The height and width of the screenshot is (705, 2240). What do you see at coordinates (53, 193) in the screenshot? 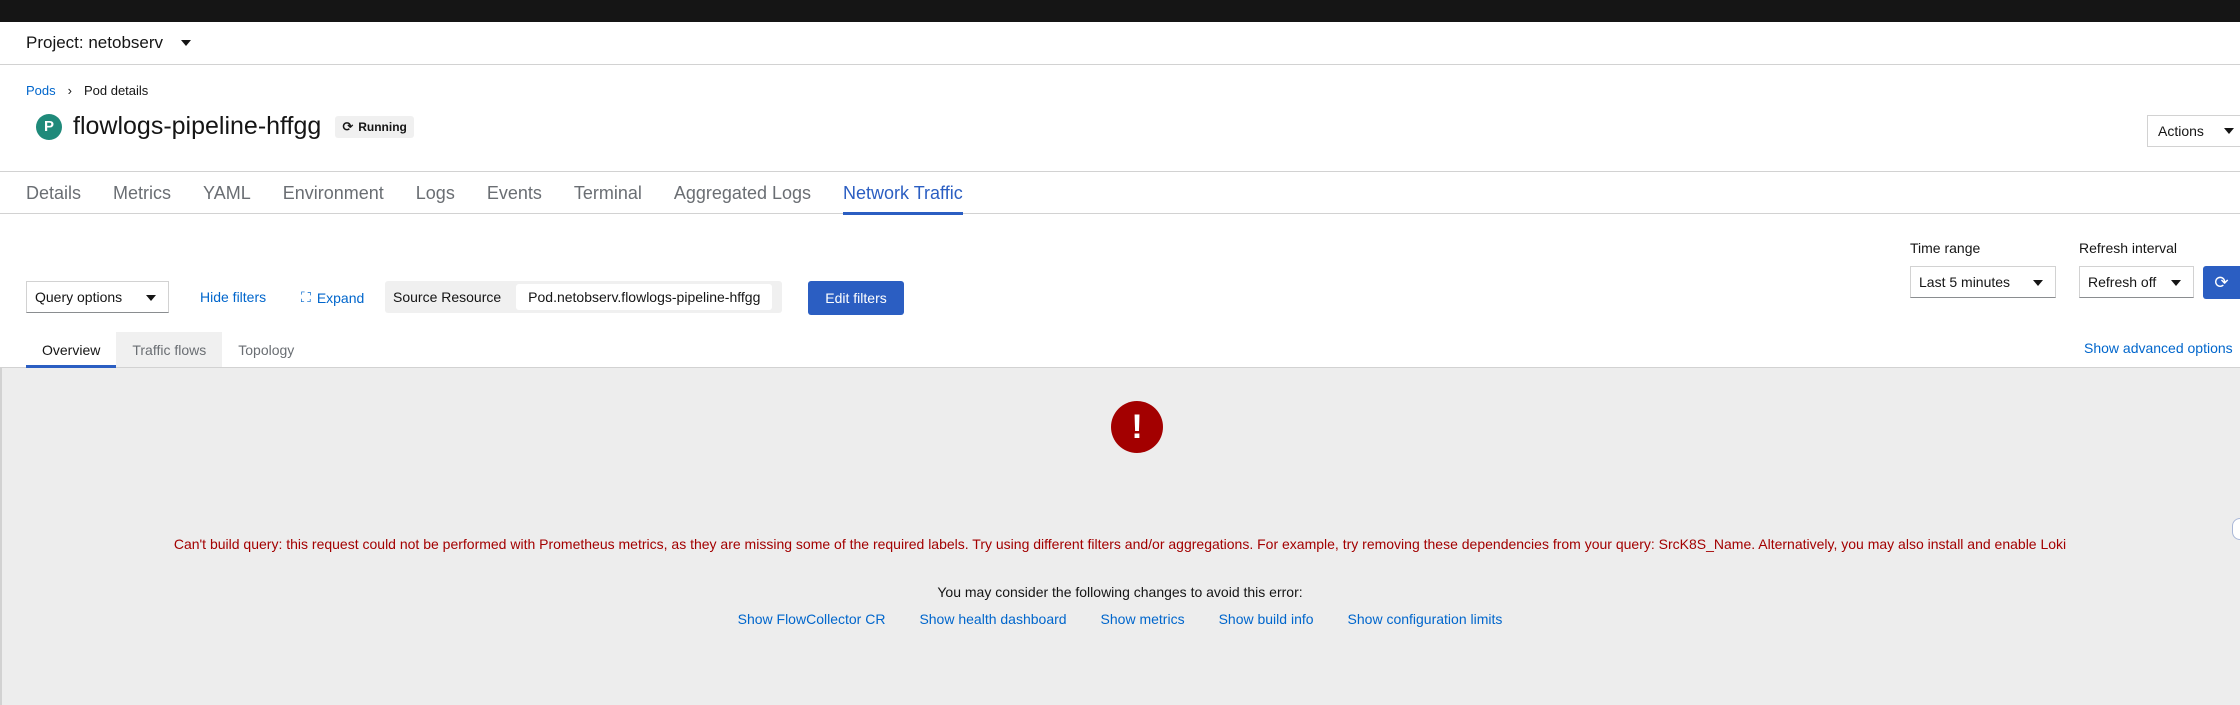
I see `tab-details: Details` at bounding box center [53, 193].